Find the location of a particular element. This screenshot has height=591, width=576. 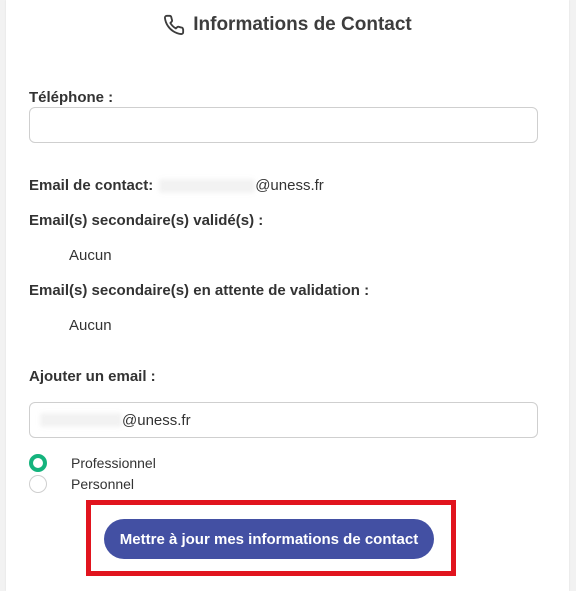

add-email-value: @uness.fr is located at coordinates (156, 420).